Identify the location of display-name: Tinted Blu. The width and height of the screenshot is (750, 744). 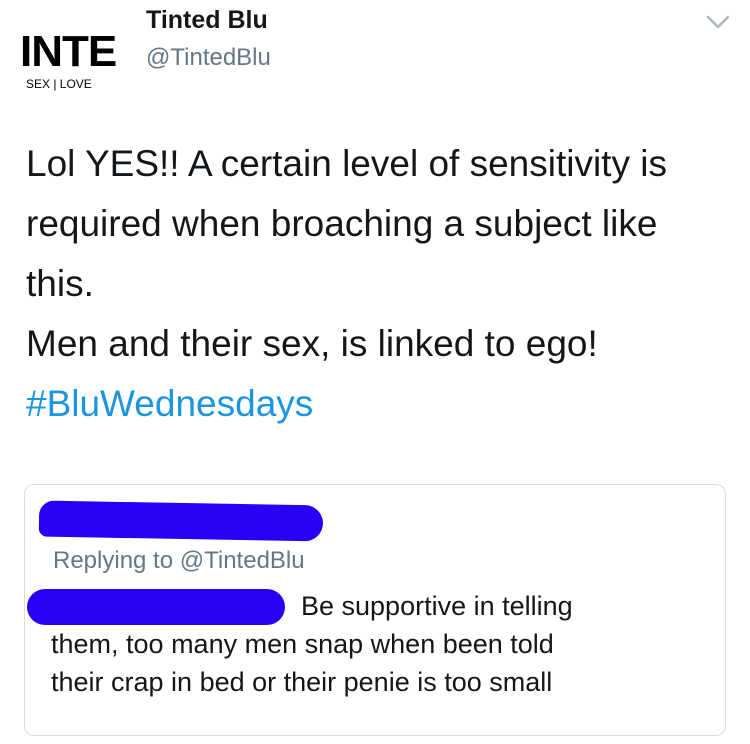
(207, 20).